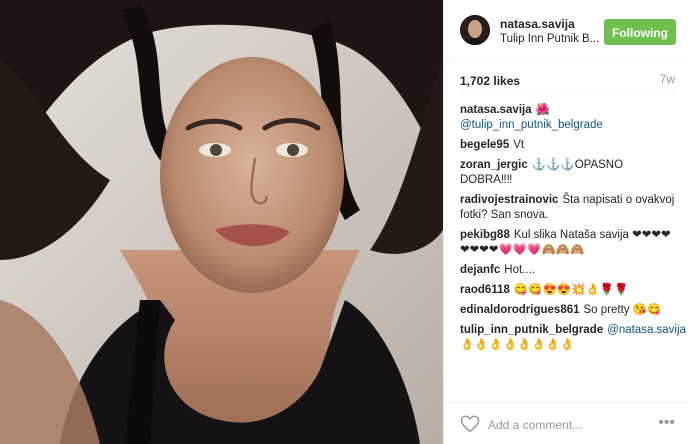 Image resolution: width=688 pixels, height=444 pixels. I want to click on caption-username: natasa.savija, so click(496, 110).